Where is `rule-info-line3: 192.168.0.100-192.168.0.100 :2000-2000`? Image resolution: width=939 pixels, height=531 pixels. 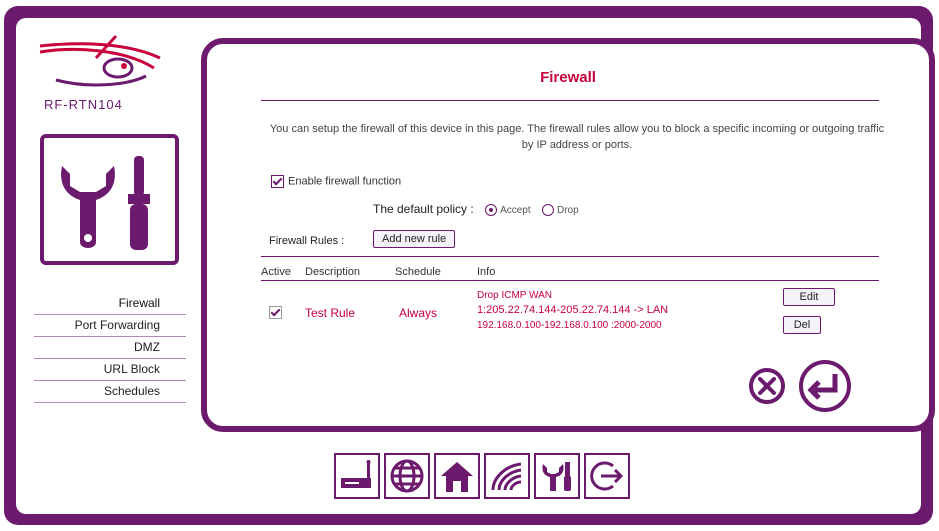 rule-info-line3: 192.168.0.100-192.168.0.100 :2000-2000 is located at coordinates (569, 325).